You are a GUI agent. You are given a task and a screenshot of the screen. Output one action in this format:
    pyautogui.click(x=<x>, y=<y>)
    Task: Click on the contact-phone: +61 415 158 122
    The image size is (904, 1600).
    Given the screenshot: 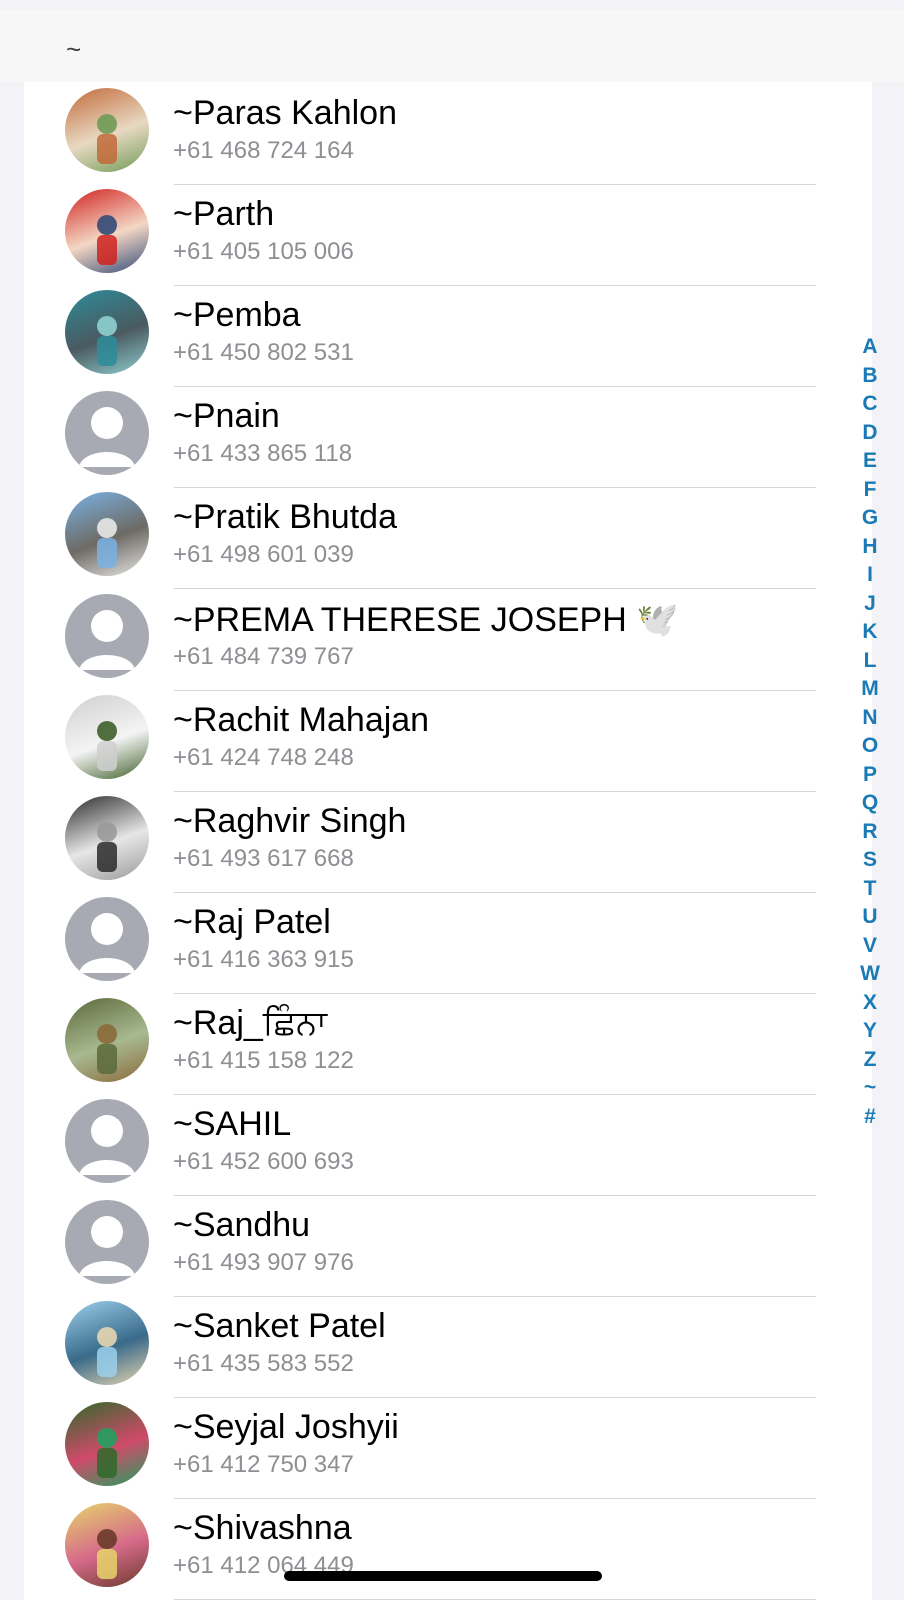 What is the action you would take?
    pyautogui.click(x=263, y=1060)
    